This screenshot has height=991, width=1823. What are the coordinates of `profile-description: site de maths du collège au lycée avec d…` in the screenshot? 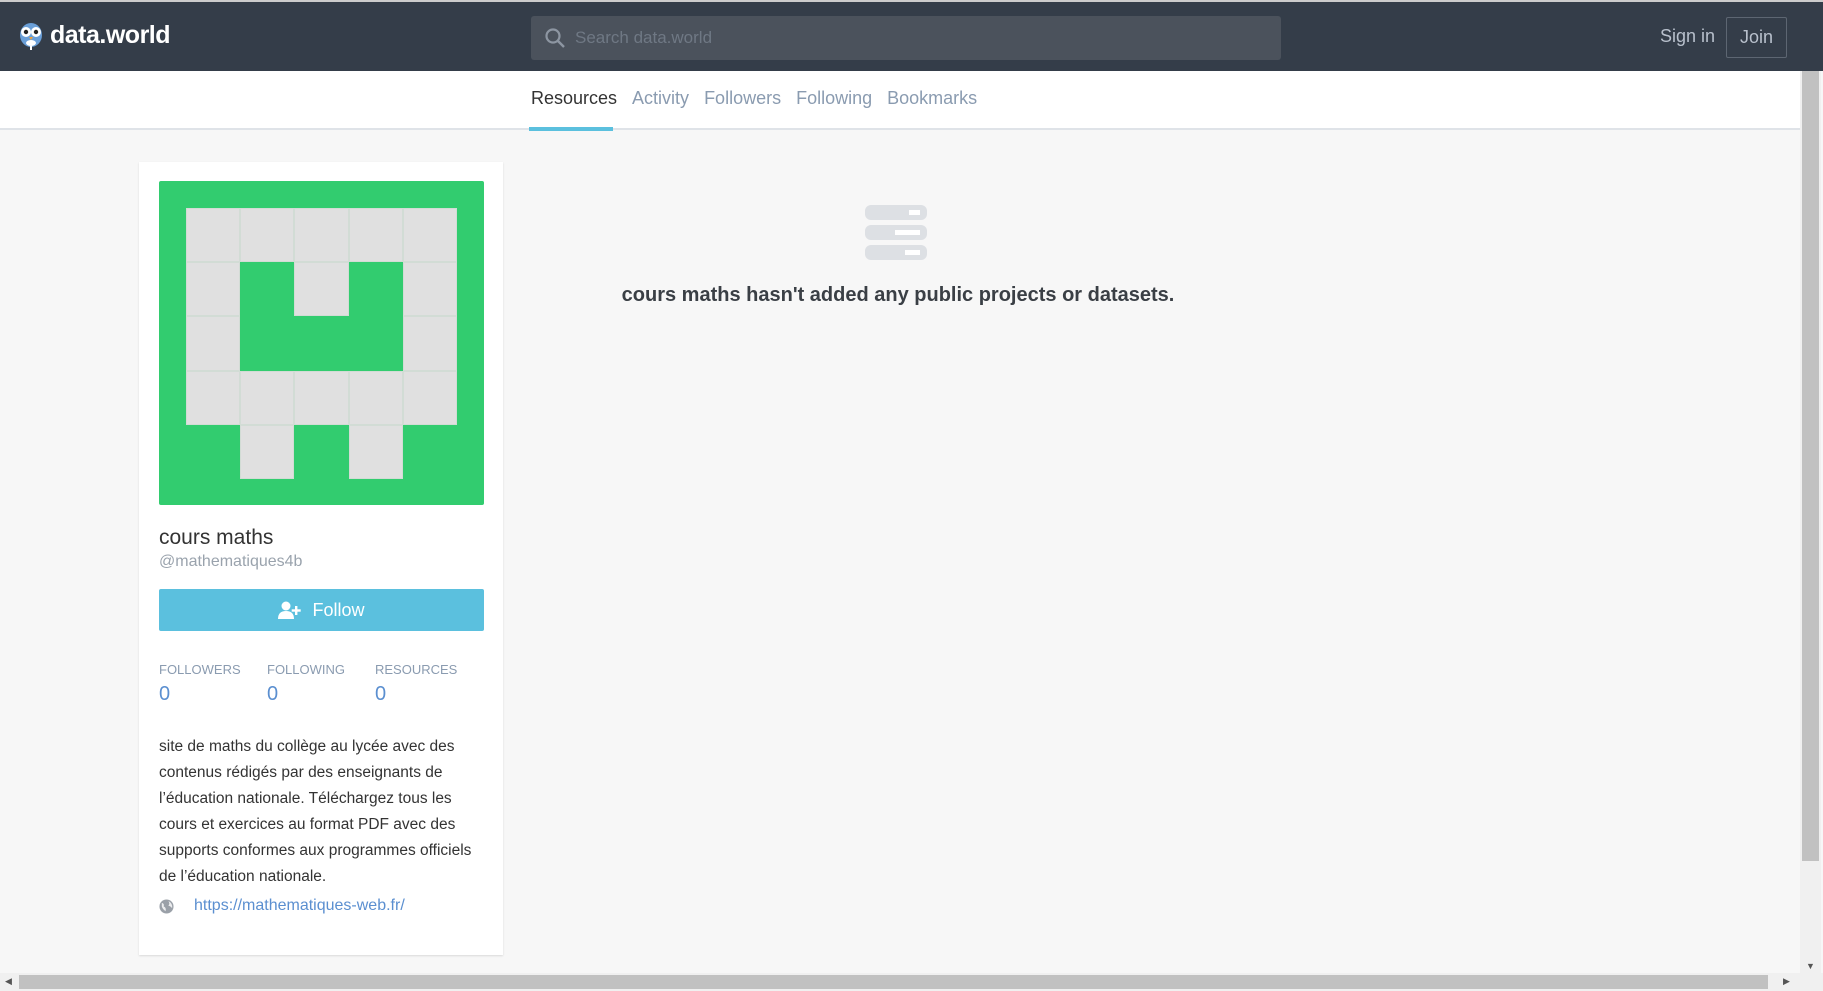 It's located at (315, 811).